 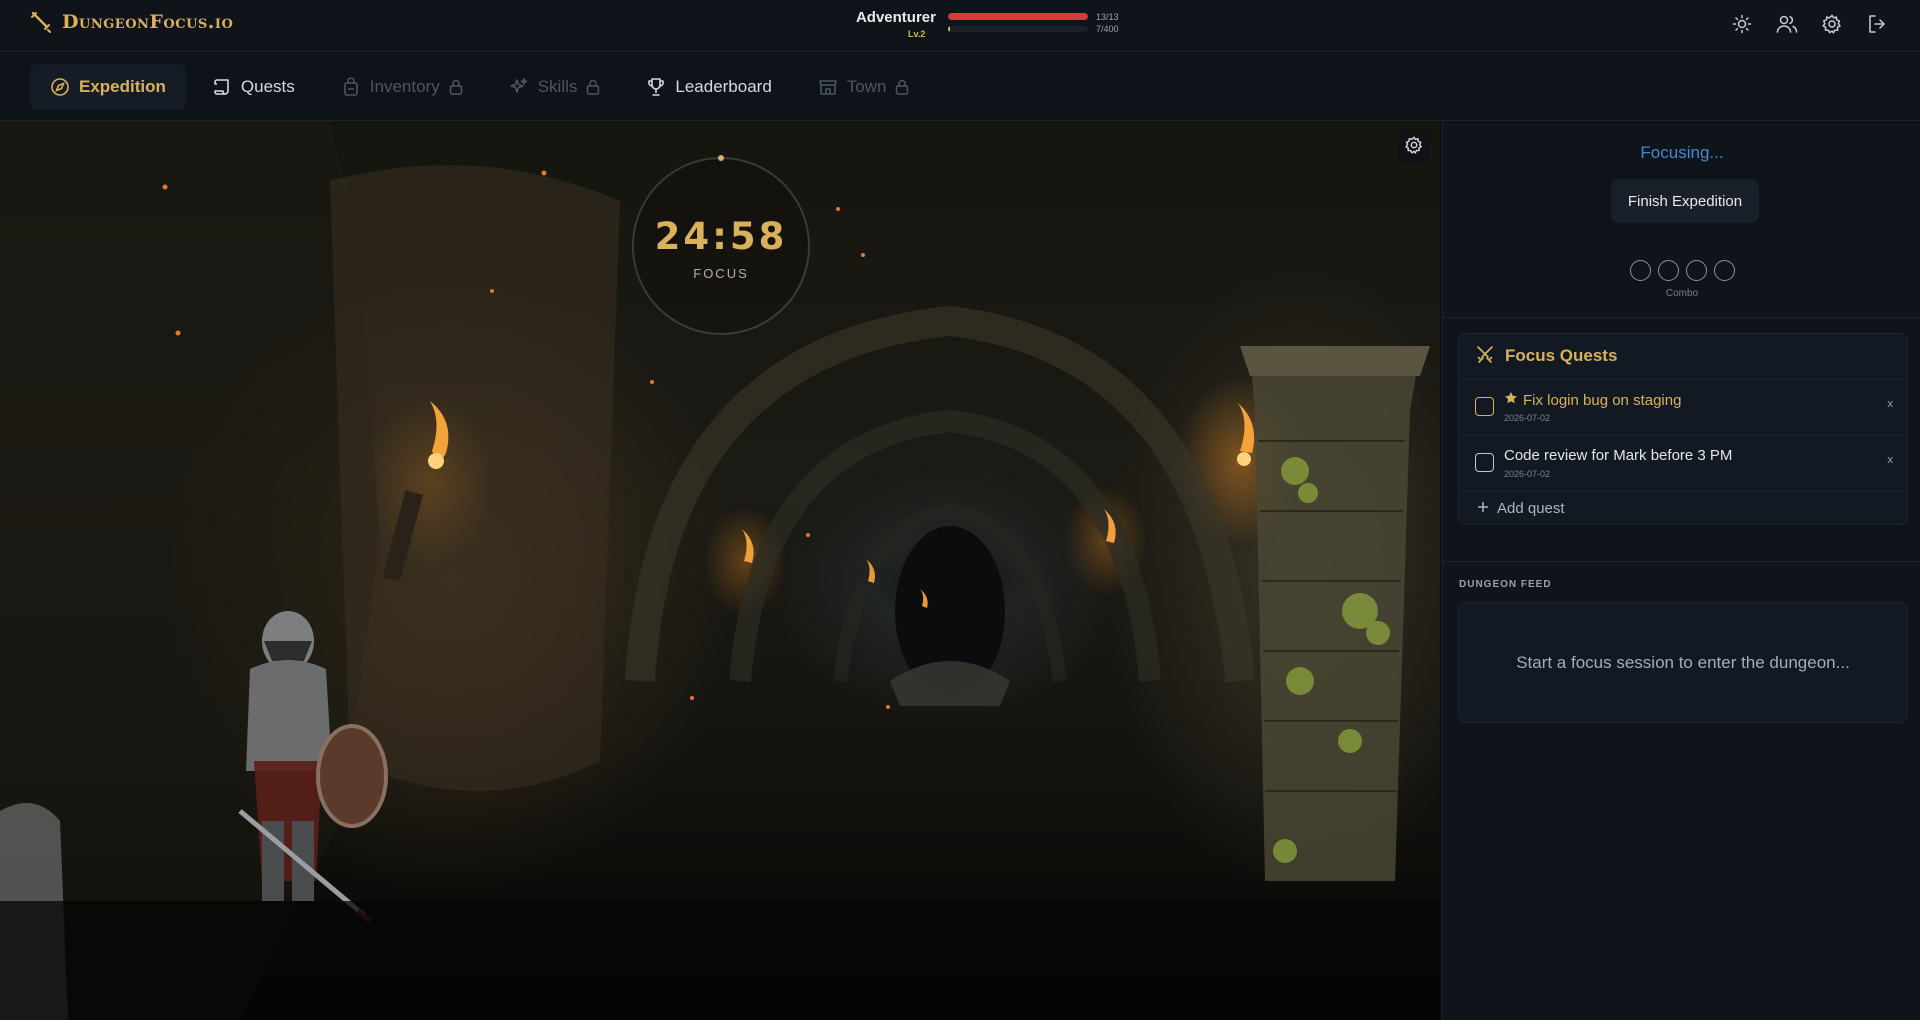 What do you see at coordinates (1741, 23) in the screenshot?
I see `sun-icon` at bounding box center [1741, 23].